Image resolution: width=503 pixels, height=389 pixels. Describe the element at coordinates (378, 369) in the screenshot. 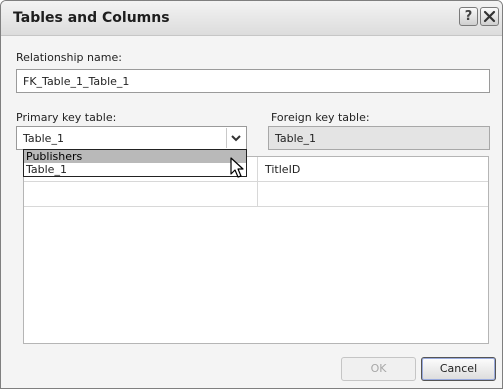

I see `ok-button: OK` at that location.